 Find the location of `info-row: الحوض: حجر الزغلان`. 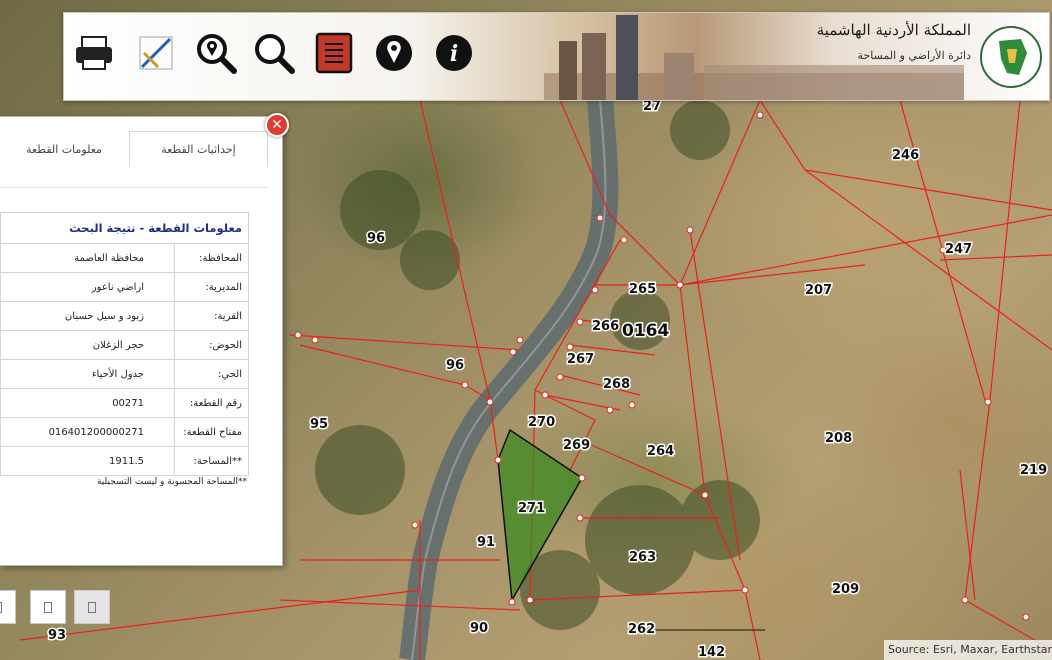

info-row: الحوض: حجر الزغلان is located at coordinates (124, 345).